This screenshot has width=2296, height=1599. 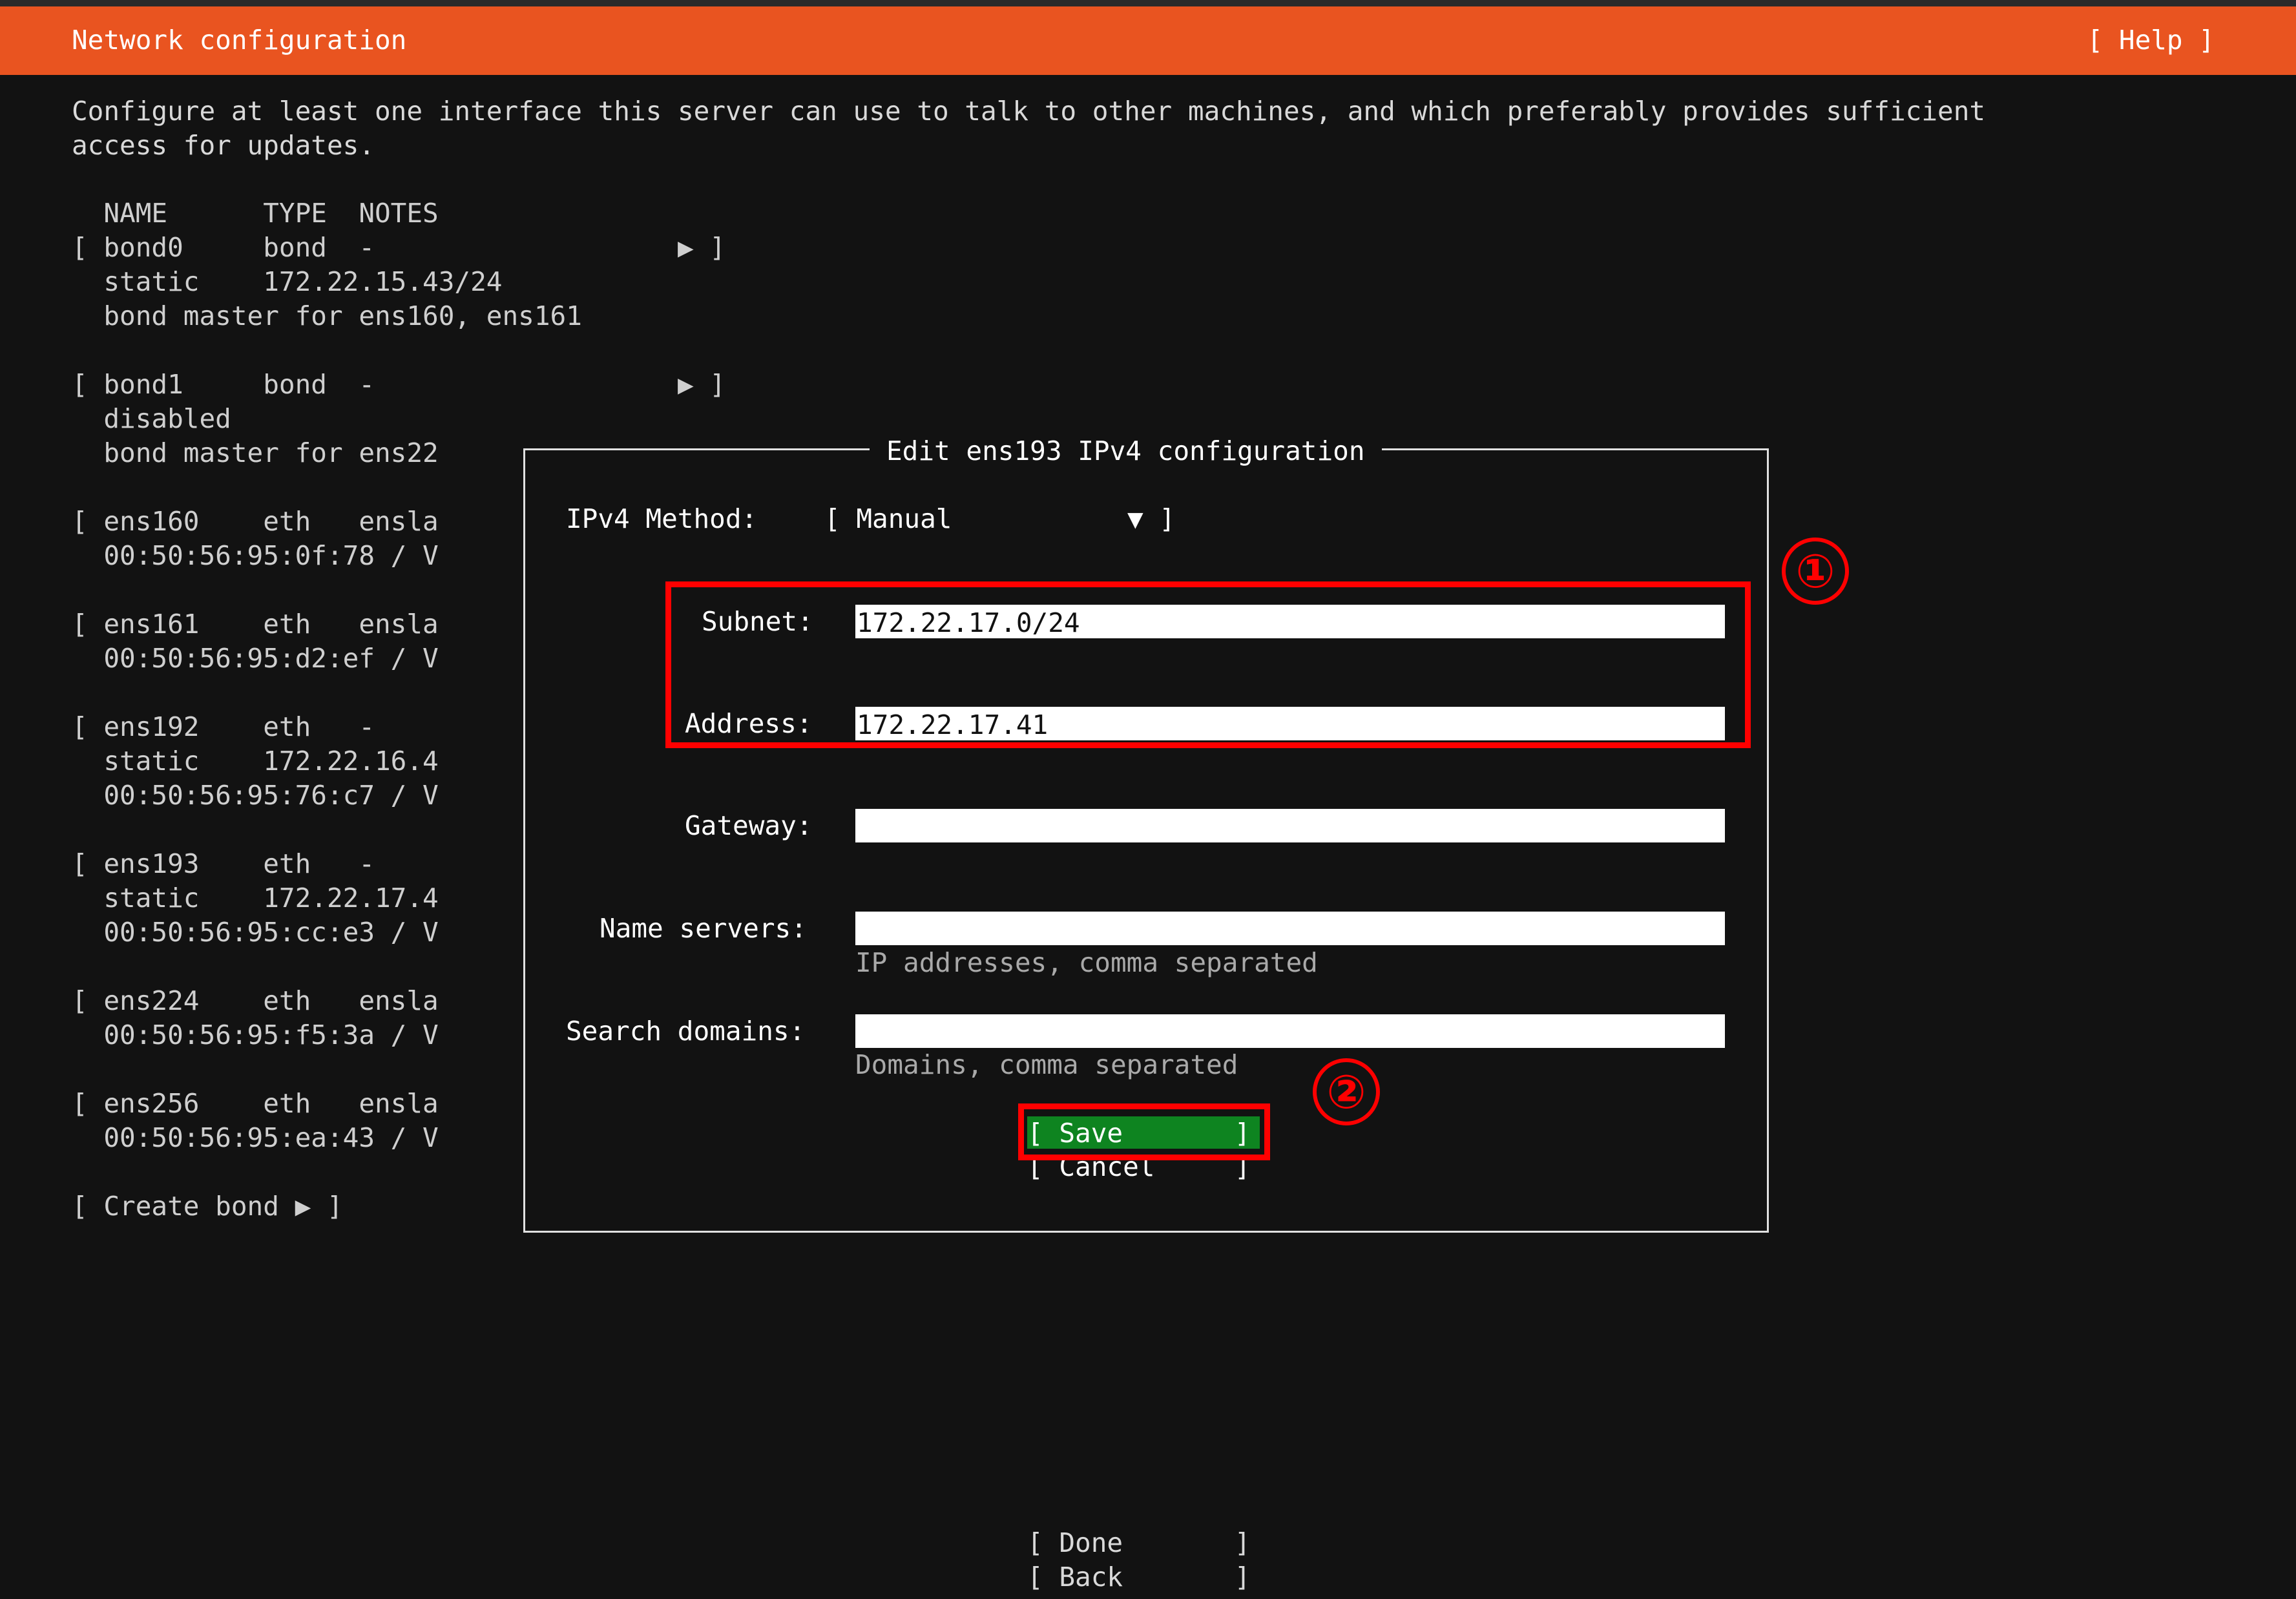 I want to click on highlight-box-save, so click(x=1144, y=1131).